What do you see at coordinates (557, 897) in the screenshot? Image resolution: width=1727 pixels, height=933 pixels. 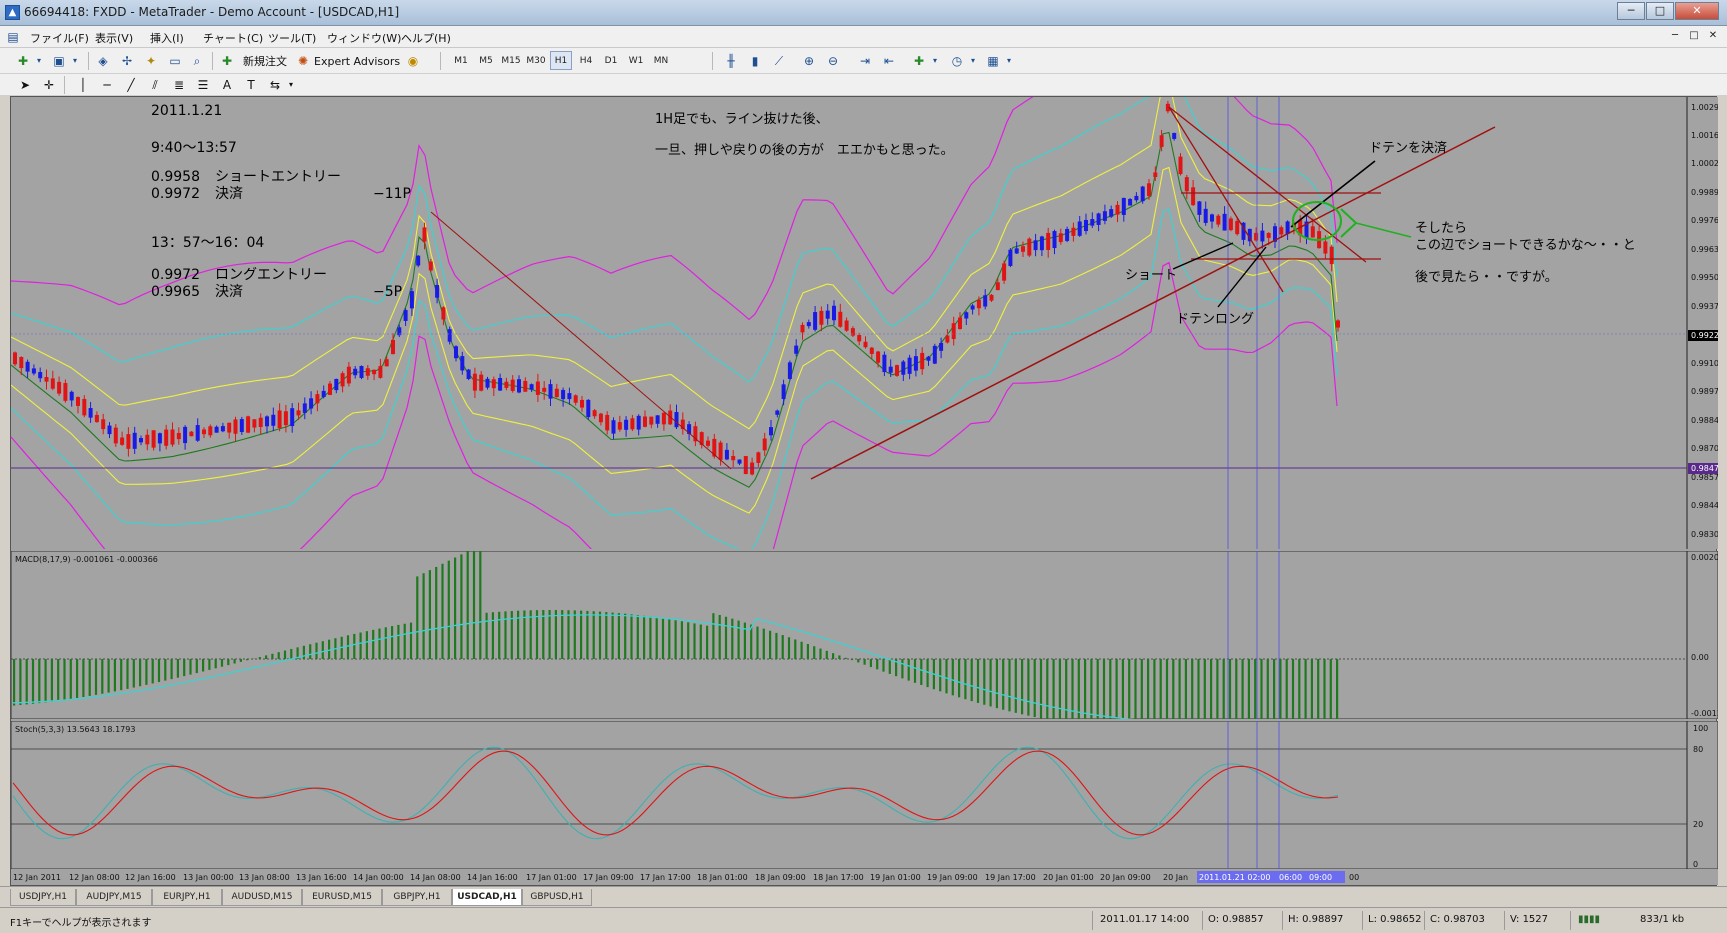 I see `tab-gbpusd-h1: GBPUSD,H1` at bounding box center [557, 897].